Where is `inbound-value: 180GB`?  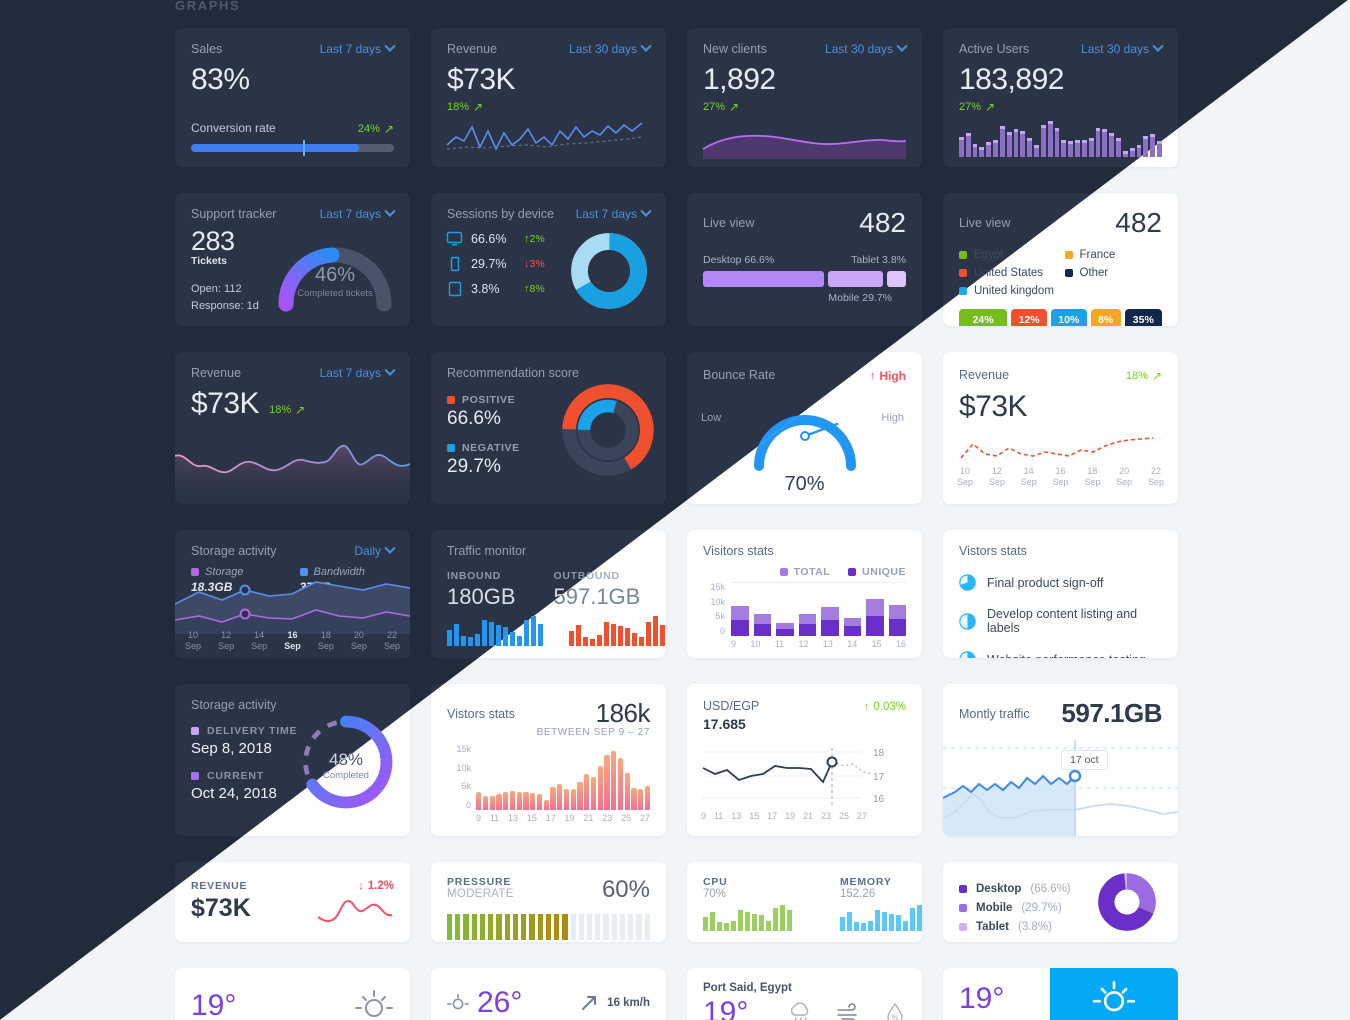
inbound-value: 180GB is located at coordinates (481, 596).